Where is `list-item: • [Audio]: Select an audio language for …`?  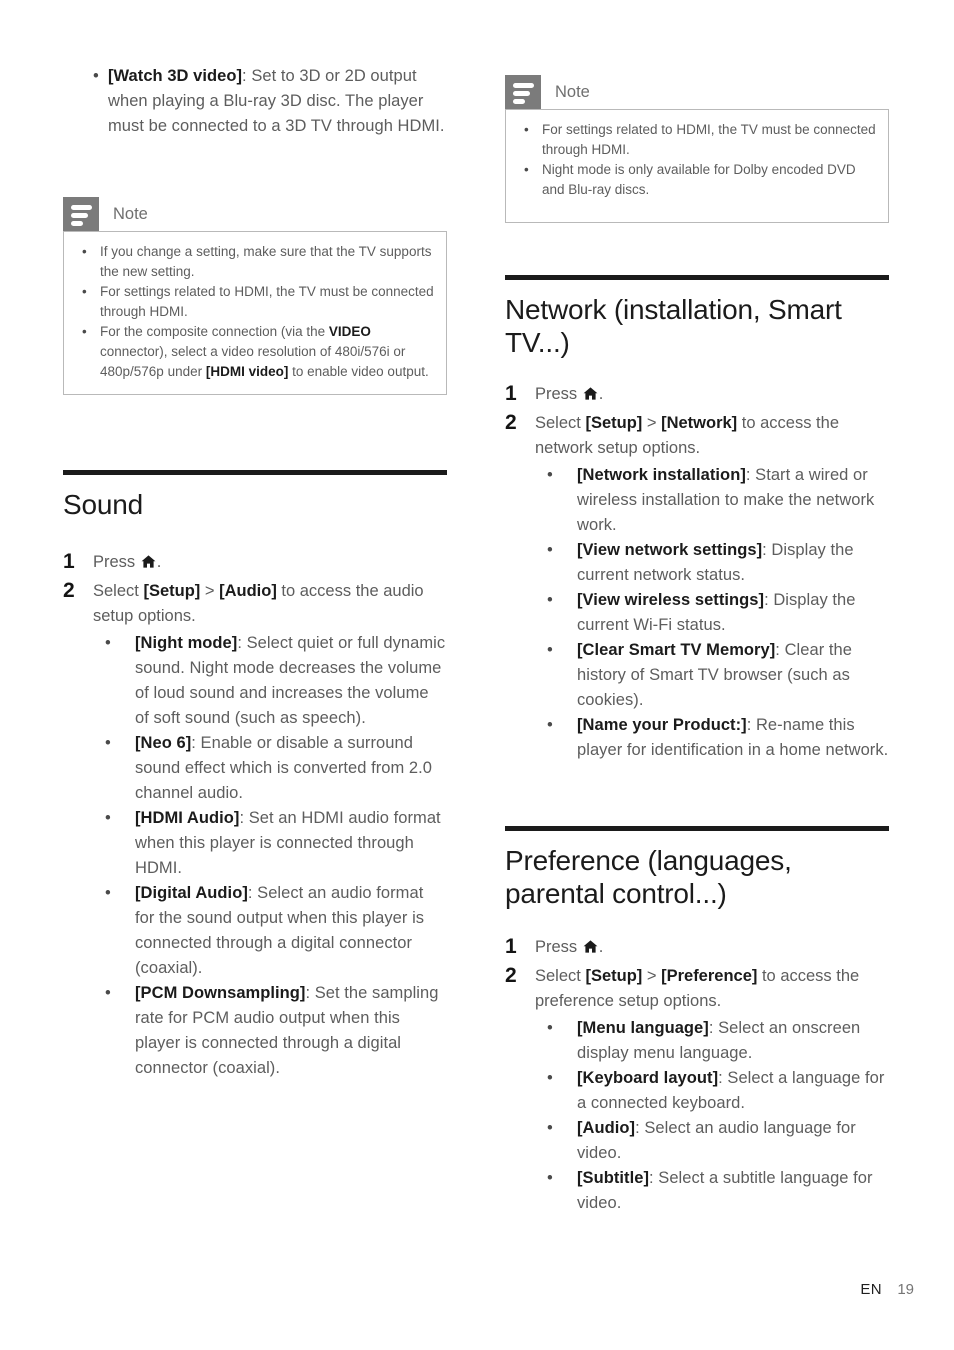 list-item: • [Audio]: Select an audio language for … is located at coordinates (697, 1141).